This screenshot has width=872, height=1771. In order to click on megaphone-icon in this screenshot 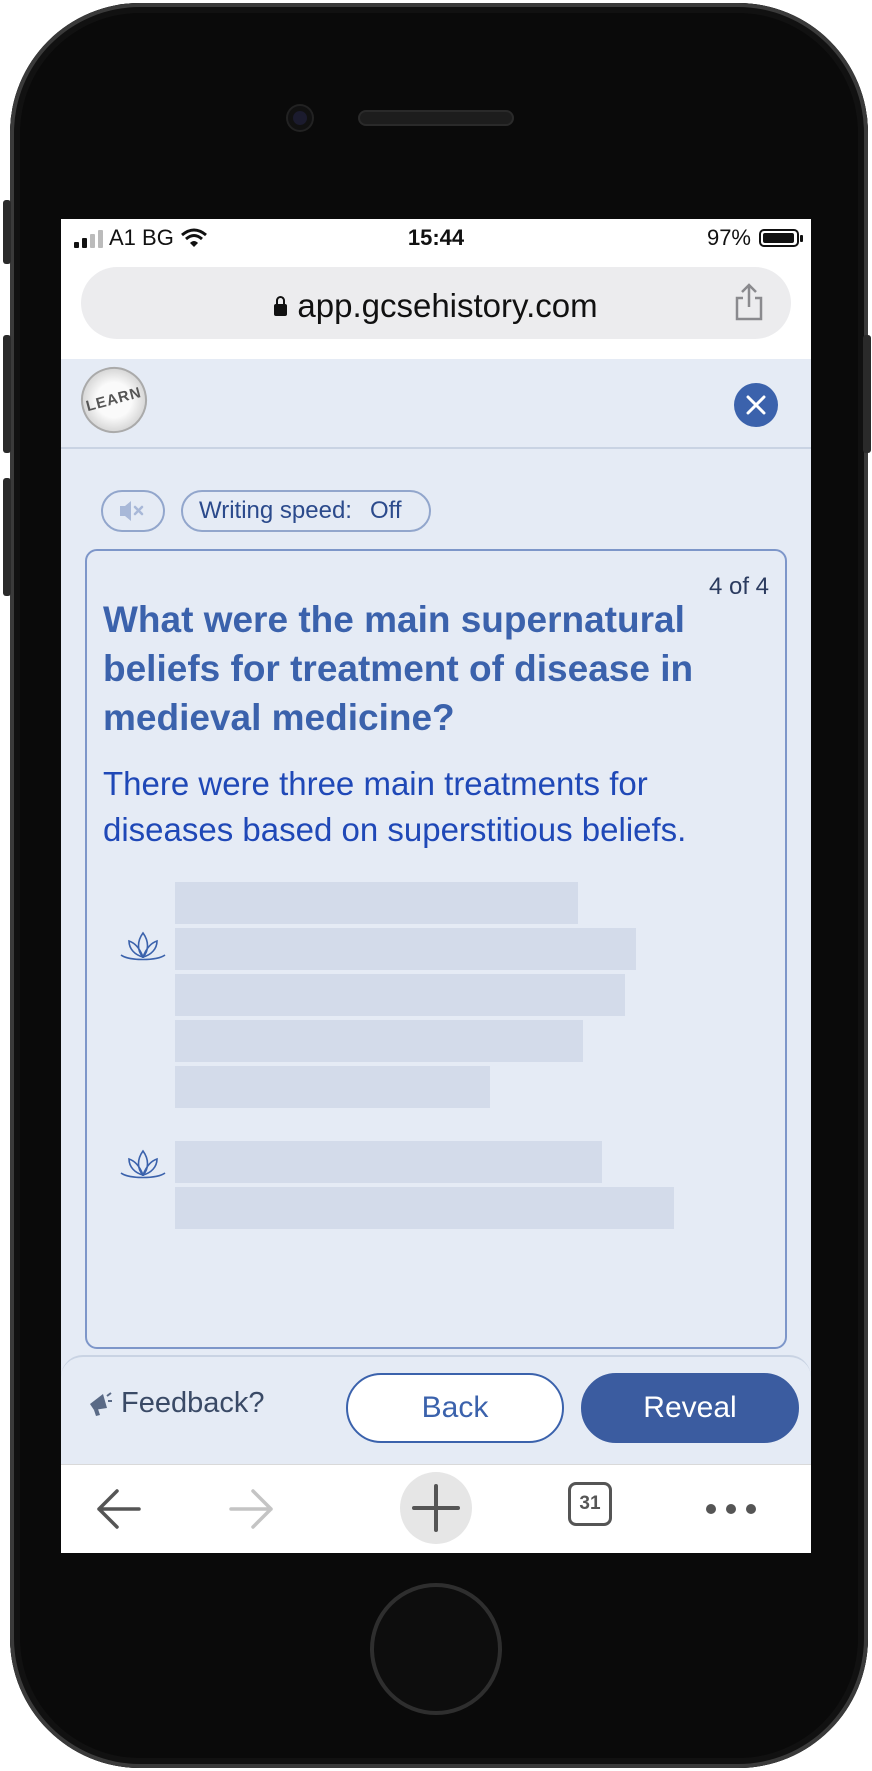, I will do `click(101, 1403)`.